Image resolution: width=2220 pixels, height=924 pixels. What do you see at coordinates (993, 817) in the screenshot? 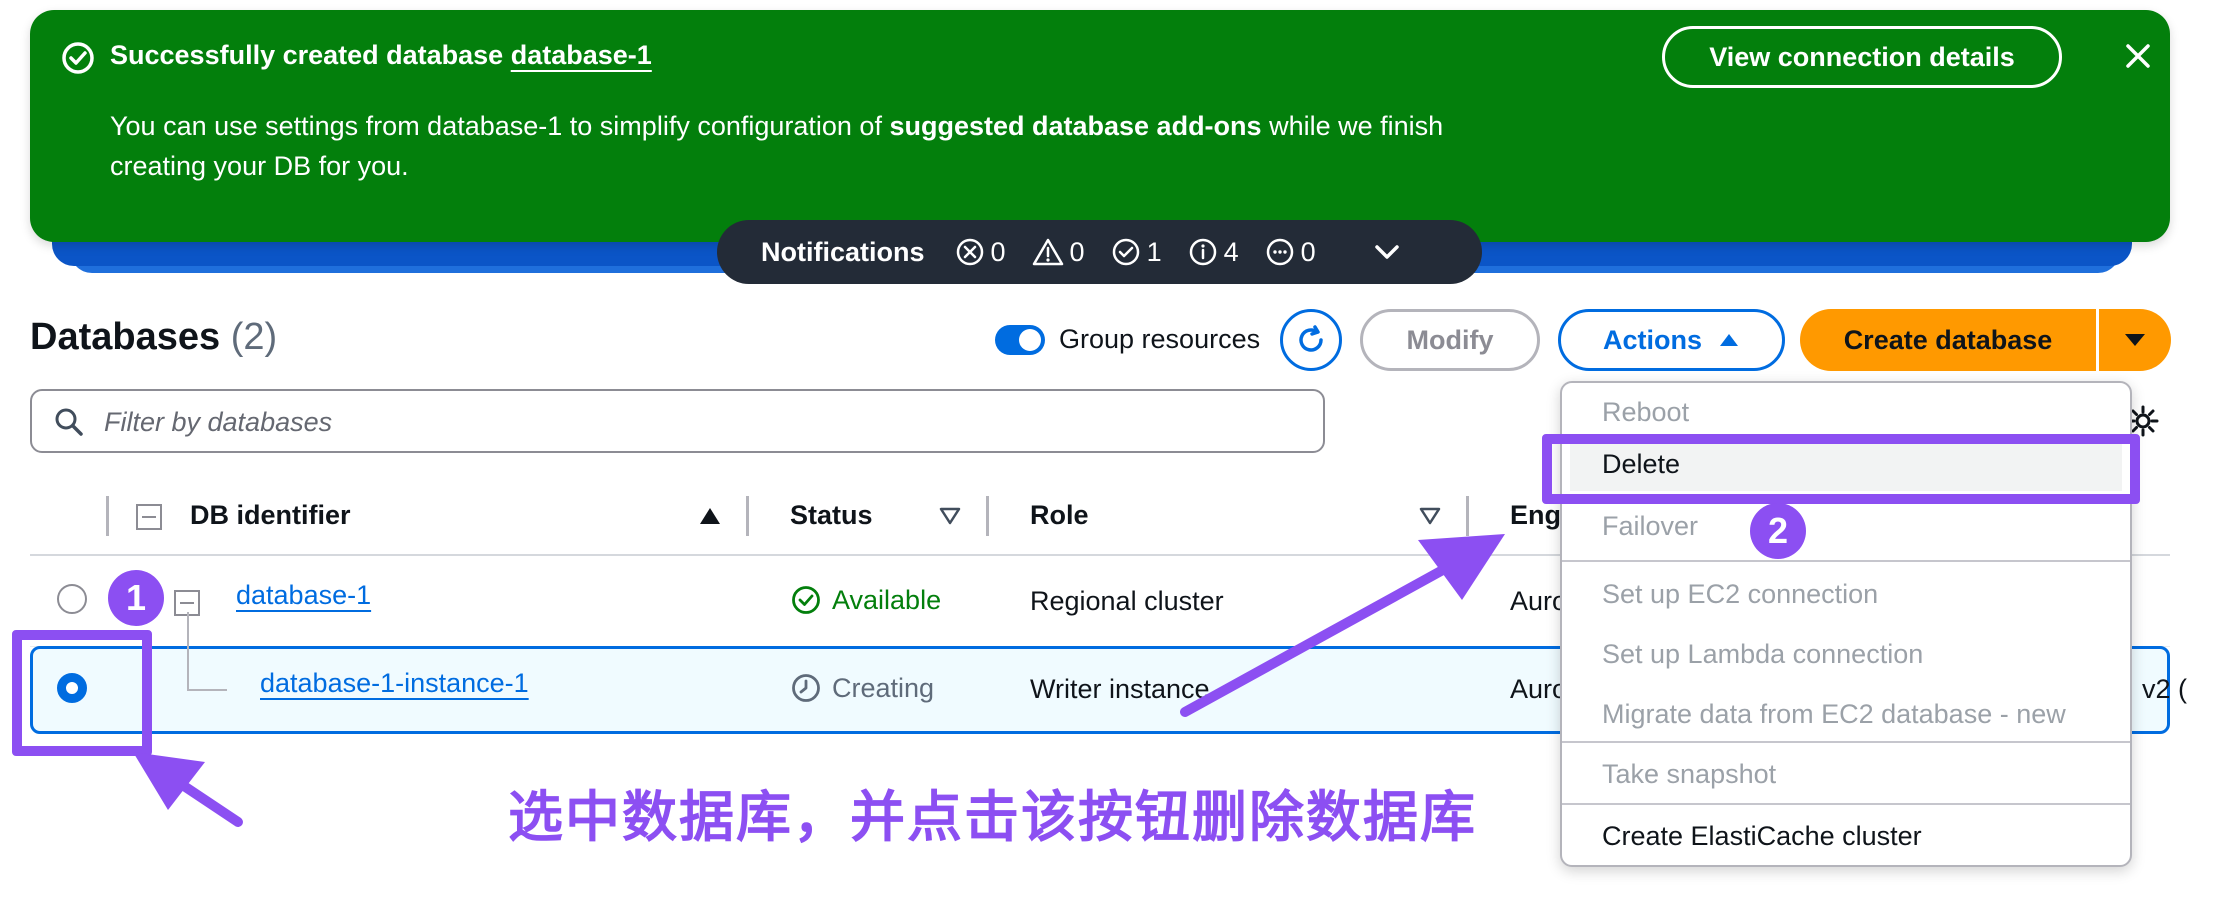
I see `annotation-caption: 选中数据库，并点击该按钮删除数据库` at bounding box center [993, 817].